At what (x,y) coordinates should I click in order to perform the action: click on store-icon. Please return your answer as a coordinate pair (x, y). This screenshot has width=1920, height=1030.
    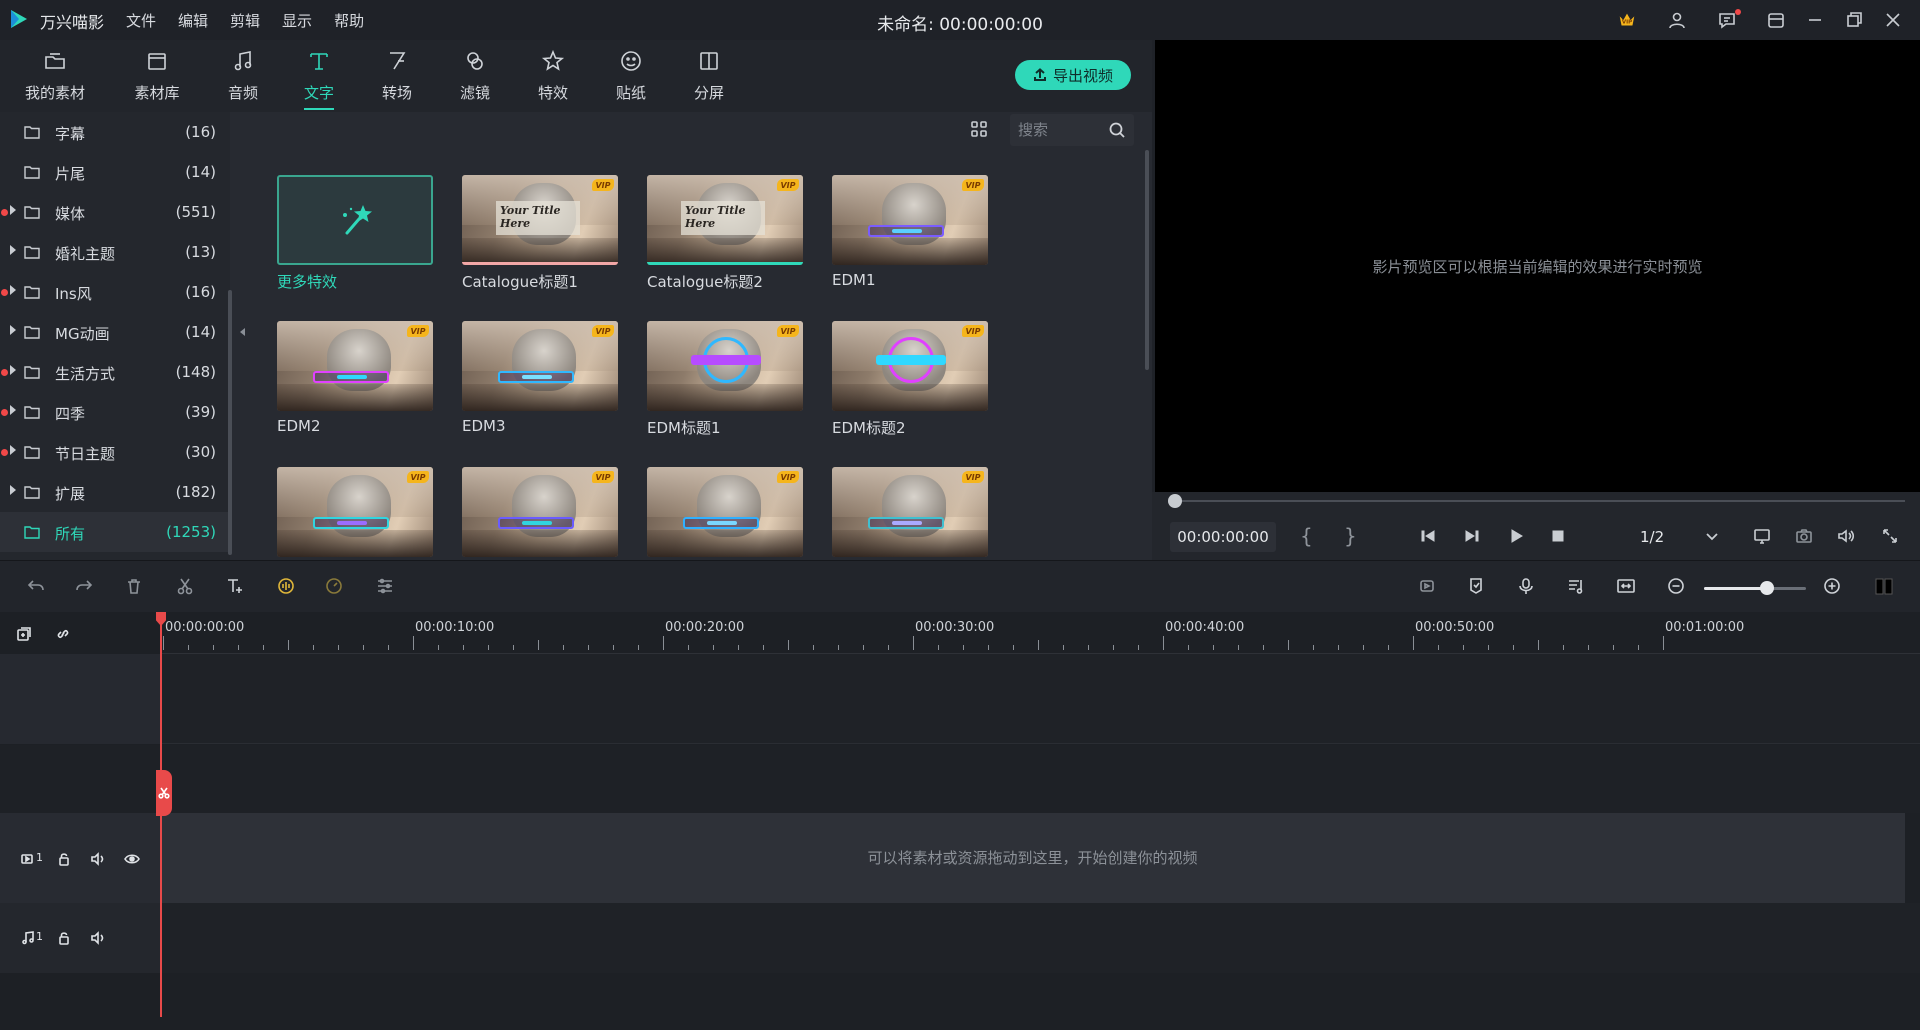
    Looking at the image, I should click on (1776, 20).